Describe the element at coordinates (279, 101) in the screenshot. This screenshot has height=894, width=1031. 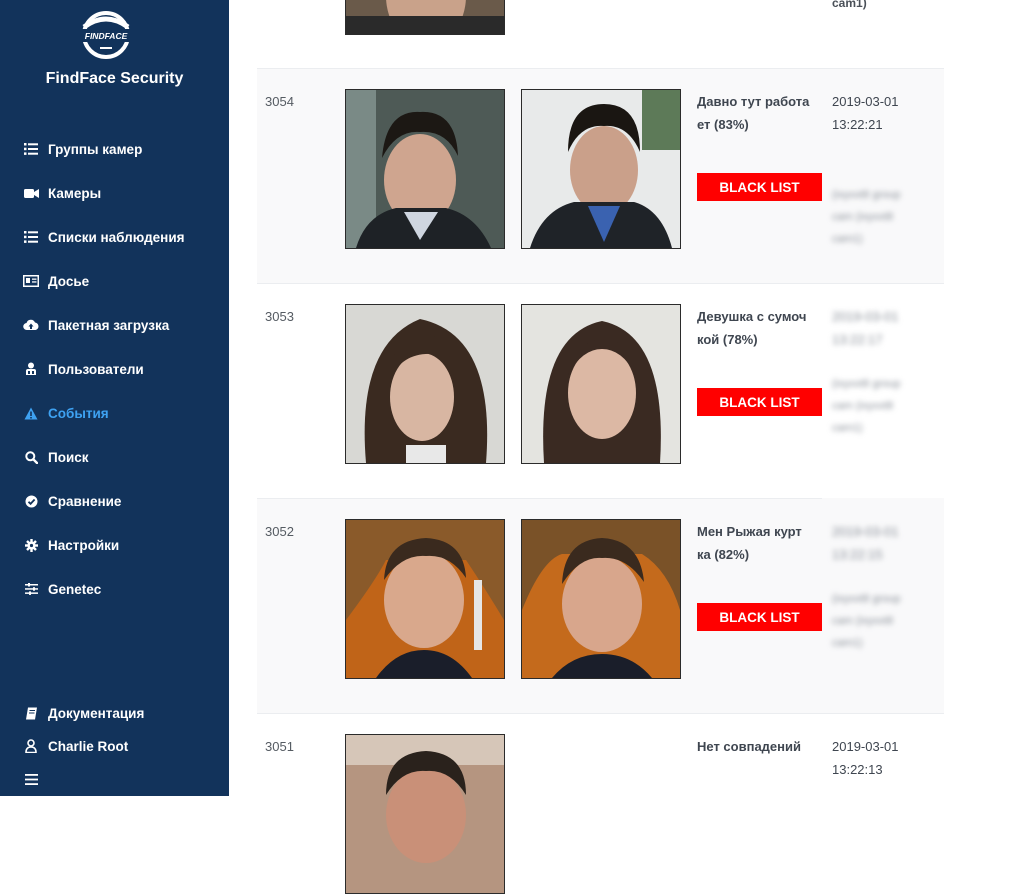
I see `event-id: 3054` at that location.